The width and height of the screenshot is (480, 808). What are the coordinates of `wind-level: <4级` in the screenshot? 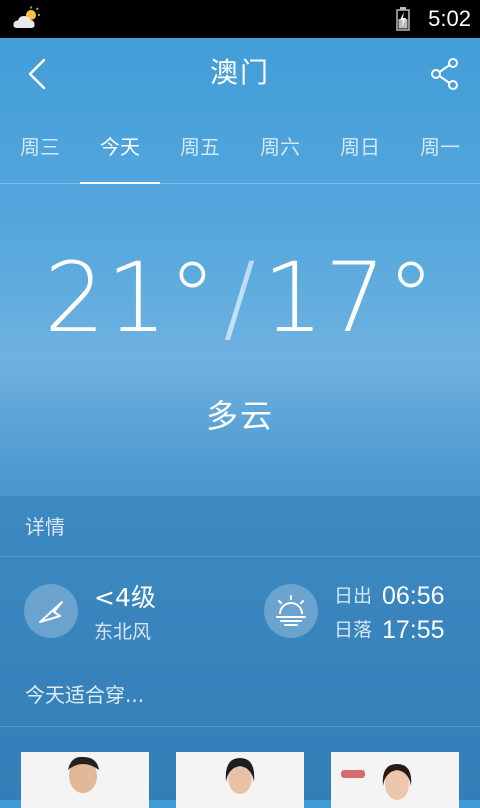 It's located at (125, 597).